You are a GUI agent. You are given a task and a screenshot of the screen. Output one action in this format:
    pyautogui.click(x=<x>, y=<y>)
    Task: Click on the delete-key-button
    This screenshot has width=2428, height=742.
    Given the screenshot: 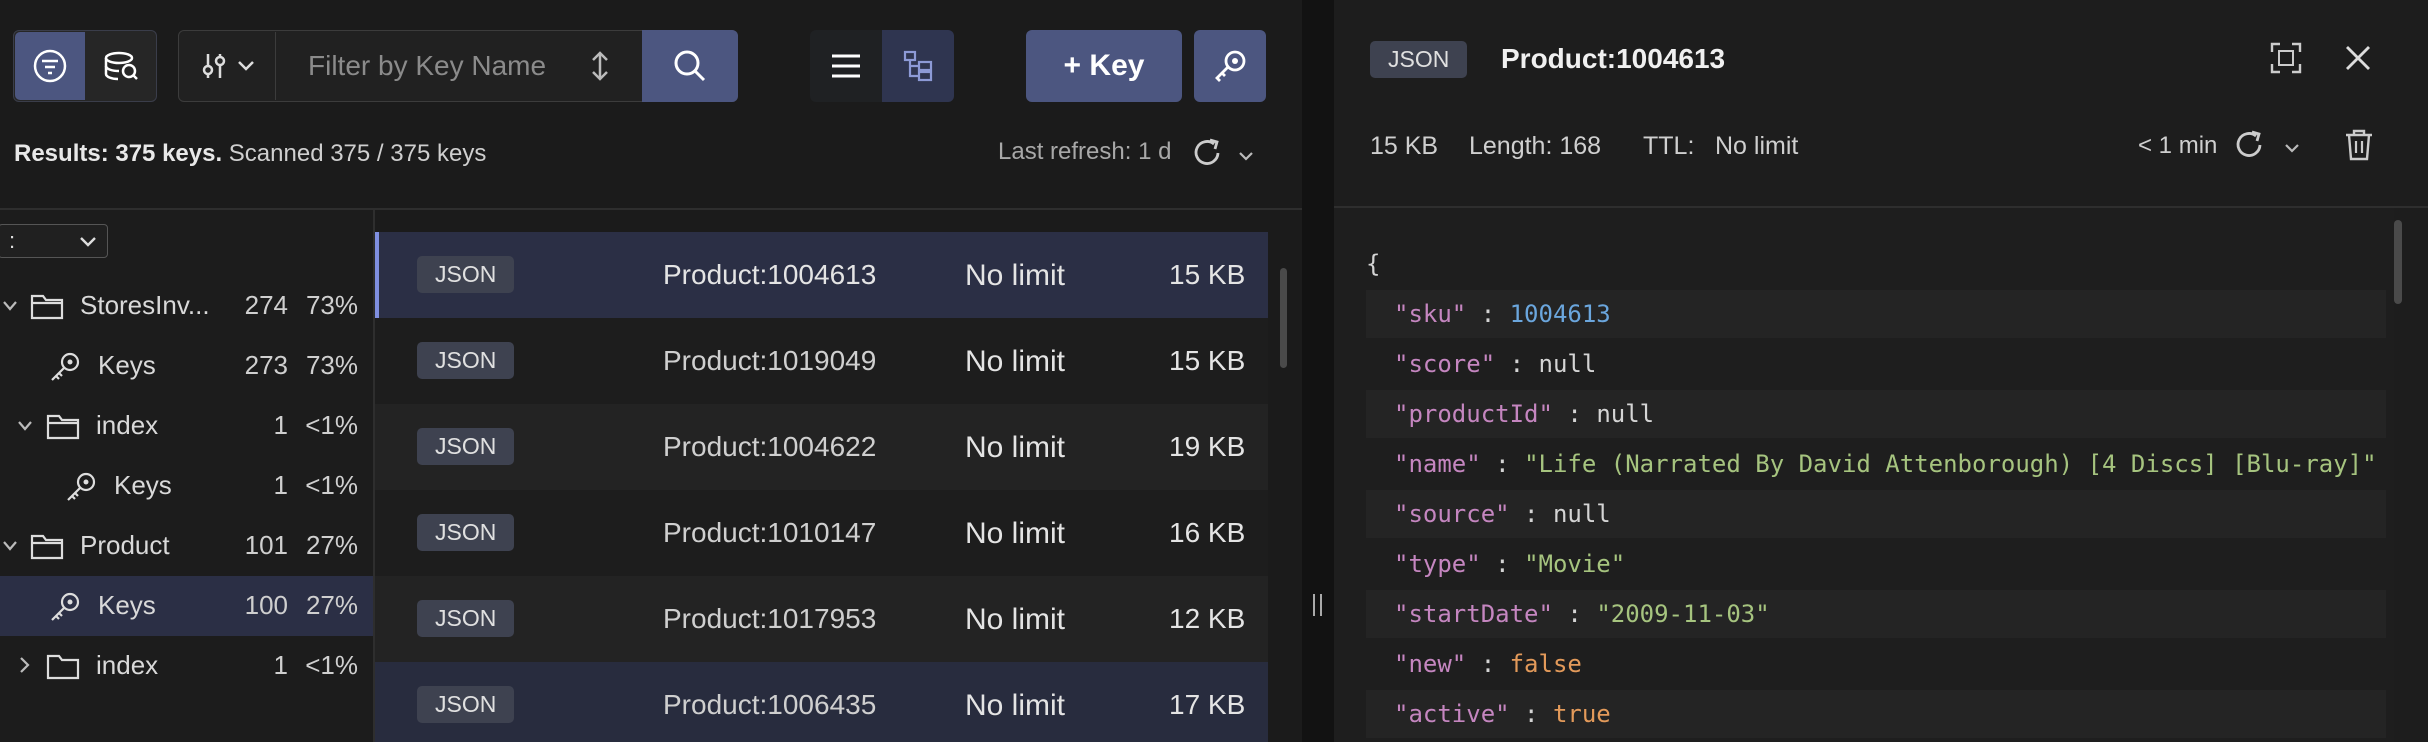 What is the action you would take?
    pyautogui.click(x=2359, y=145)
    